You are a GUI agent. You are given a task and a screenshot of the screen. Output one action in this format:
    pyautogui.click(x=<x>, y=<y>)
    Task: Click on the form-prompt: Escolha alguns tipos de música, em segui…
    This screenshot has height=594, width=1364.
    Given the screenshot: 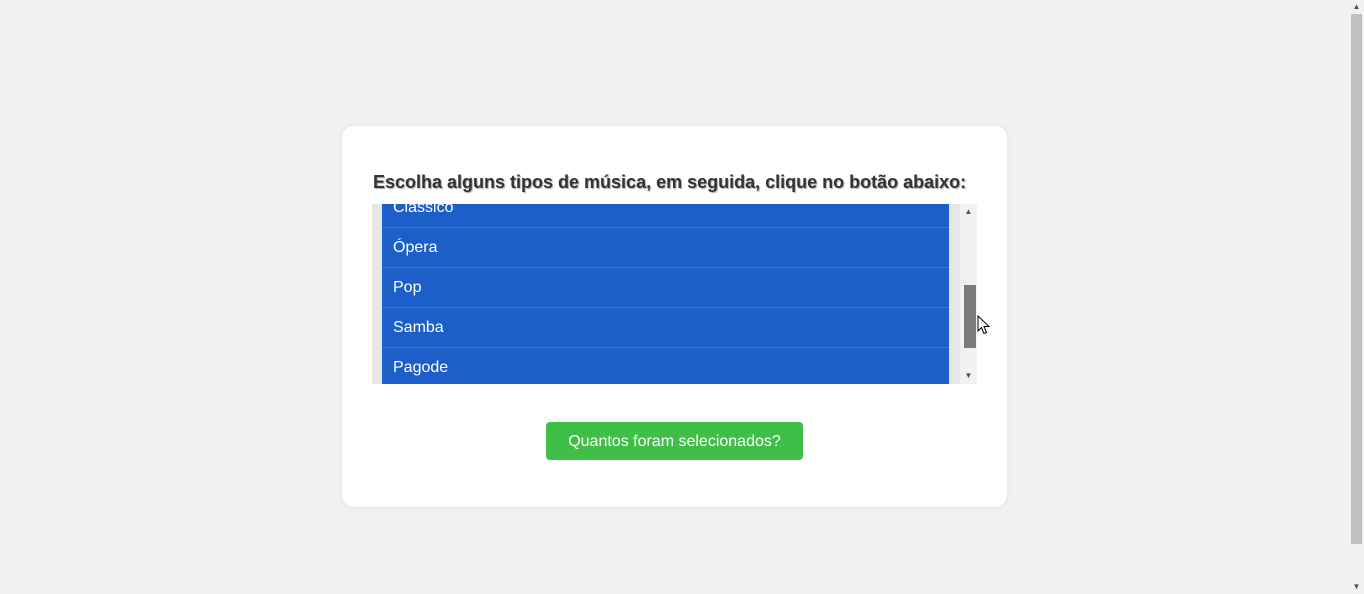 What is the action you would take?
    pyautogui.click(x=670, y=182)
    